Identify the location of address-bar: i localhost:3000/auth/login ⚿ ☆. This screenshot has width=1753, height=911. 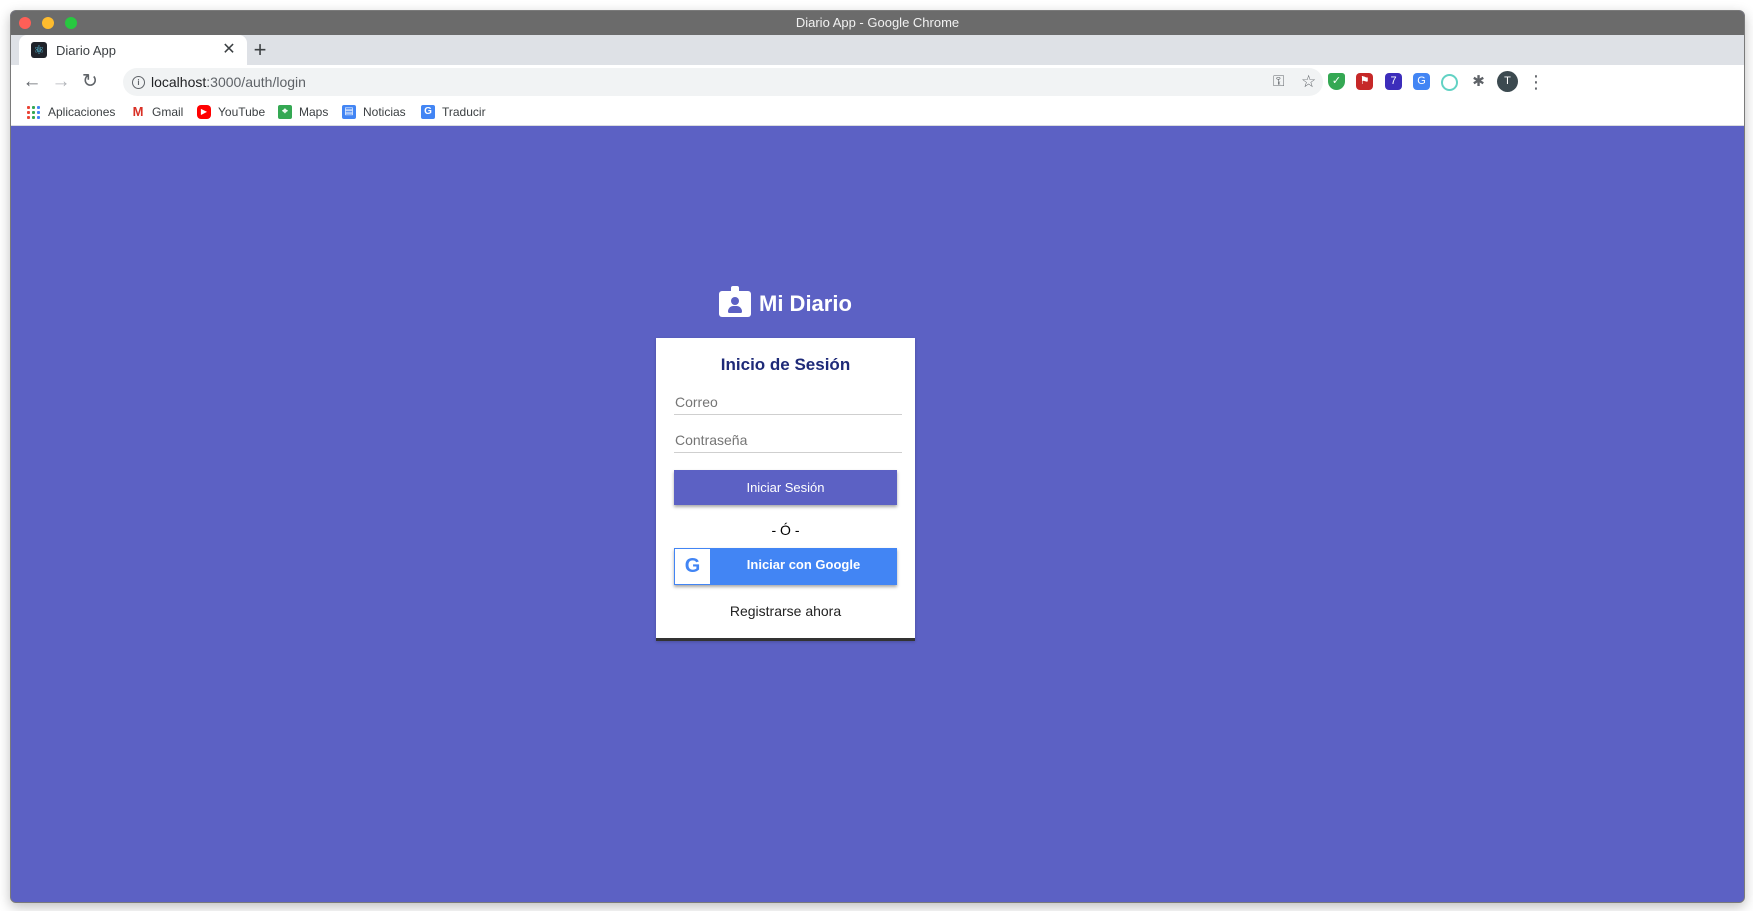
(723, 82).